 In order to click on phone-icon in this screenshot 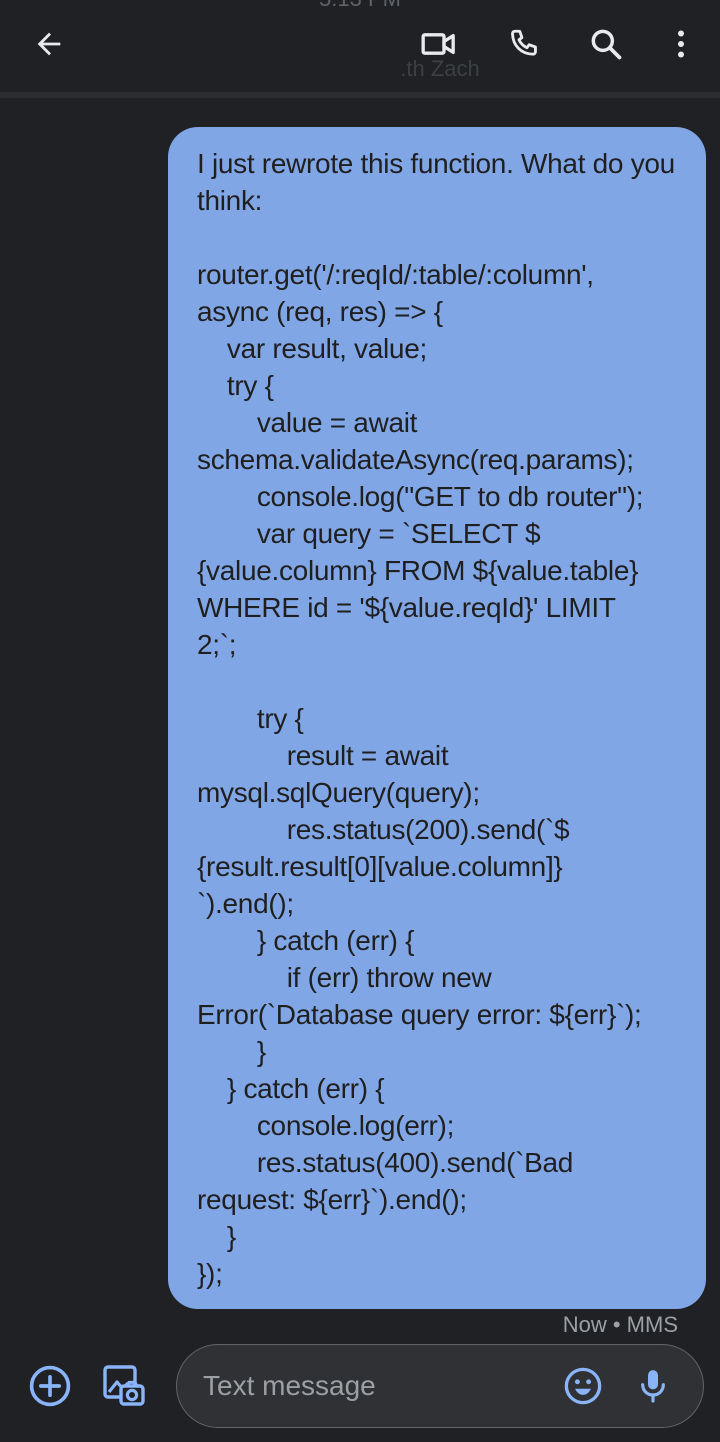, I will do `click(524, 42)`.